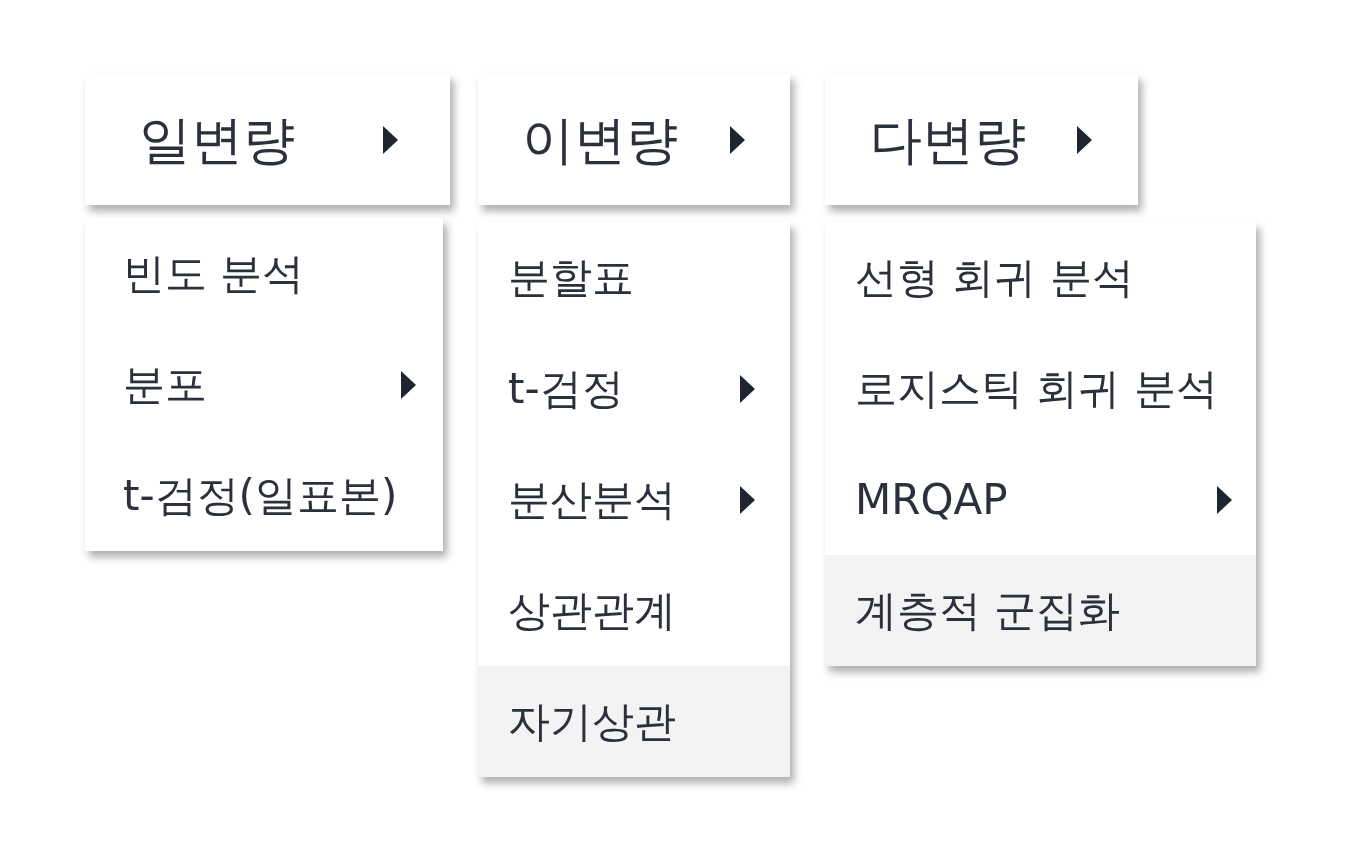 The image size is (1356, 857). I want to click on menu-button: 다변량, so click(981, 139).